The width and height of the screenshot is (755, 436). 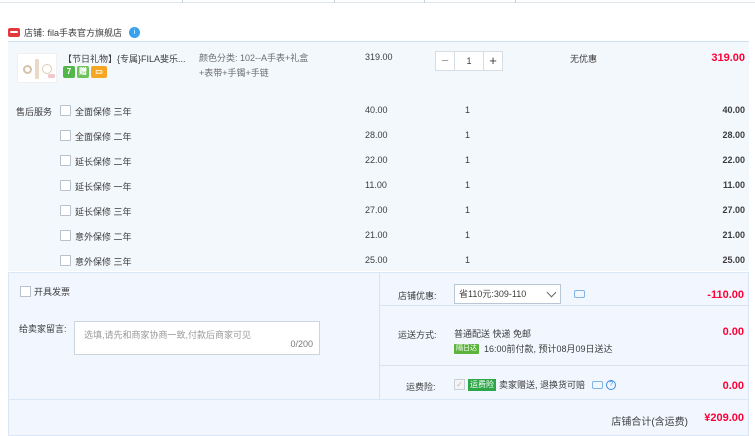 I want to click on help-icon: ?, so click(x=611, y=384).